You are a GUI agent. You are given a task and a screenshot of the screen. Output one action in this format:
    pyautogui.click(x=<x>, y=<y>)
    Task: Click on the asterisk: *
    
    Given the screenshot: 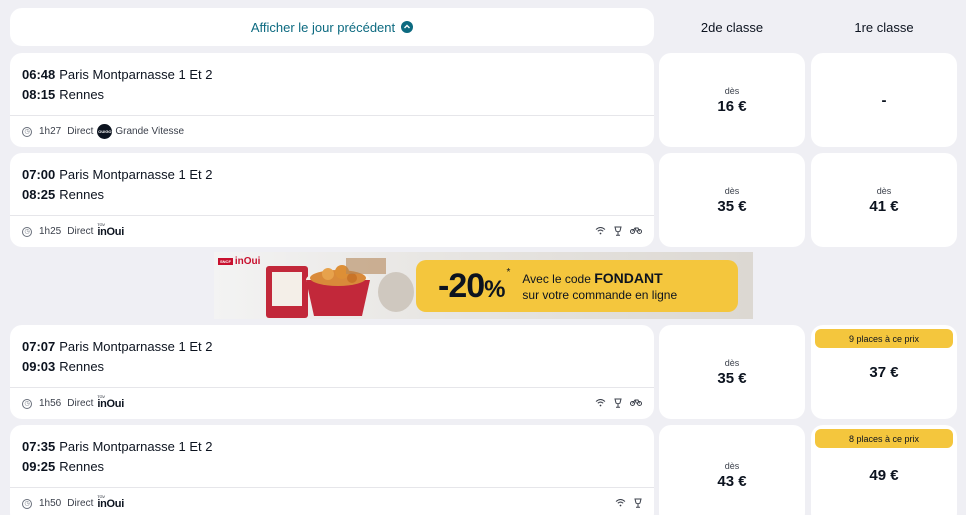 What is the action you would take?
    pyautogui.click(x=508, y=272)
    